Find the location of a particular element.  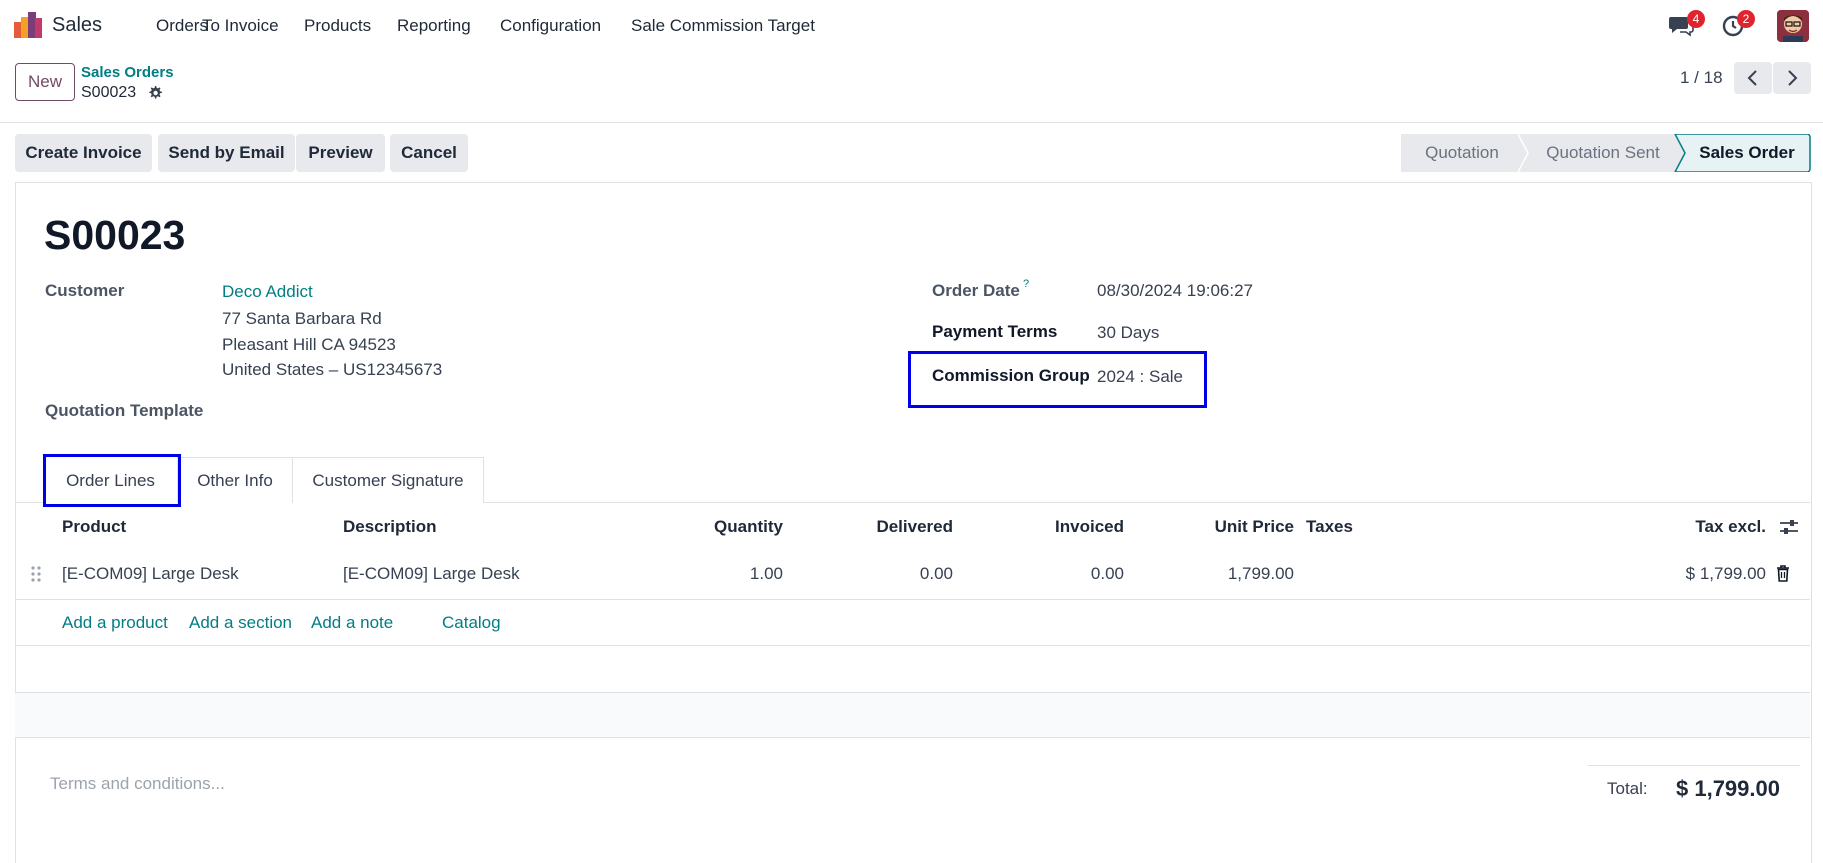

line-unit-price: 1,799.00 is located at coordinates (1222, 574).